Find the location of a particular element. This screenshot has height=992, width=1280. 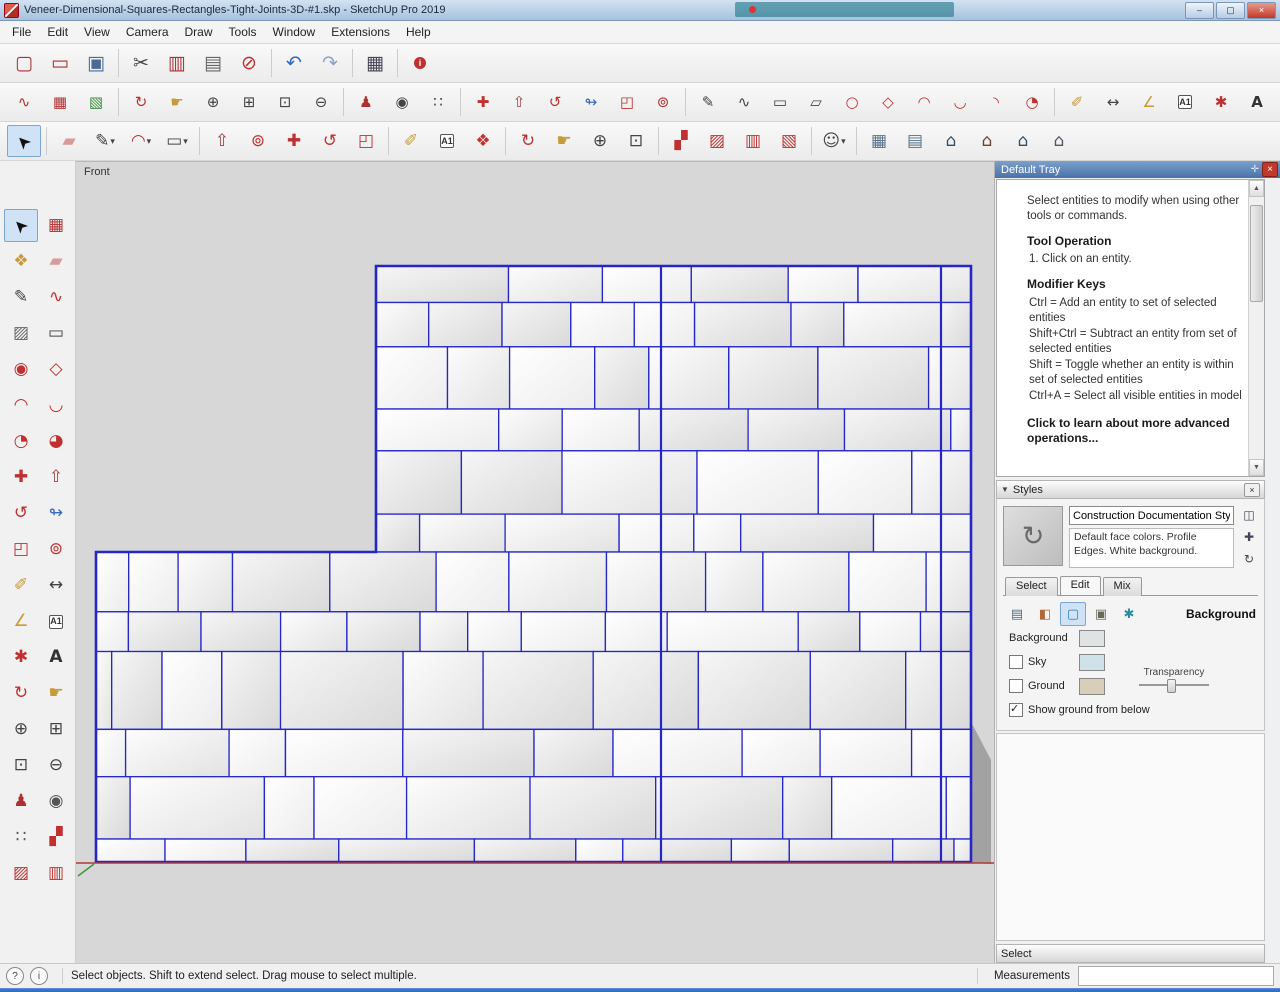

shed: ⌂ is located at coordinates (1059, 141).